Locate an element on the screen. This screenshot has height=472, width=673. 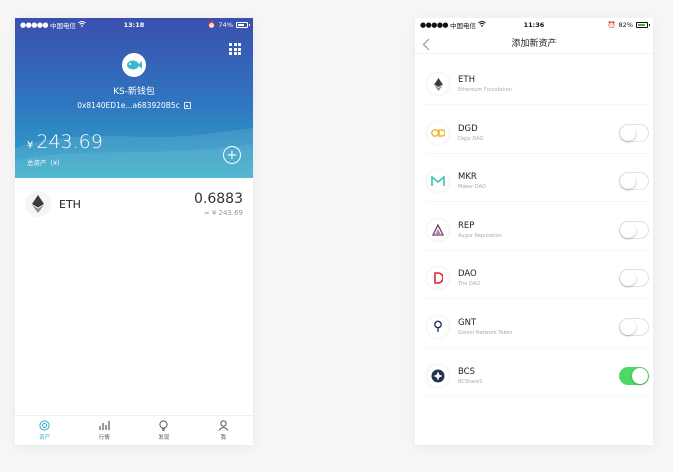
plus-icon: + is located at coordinates (232, 155).